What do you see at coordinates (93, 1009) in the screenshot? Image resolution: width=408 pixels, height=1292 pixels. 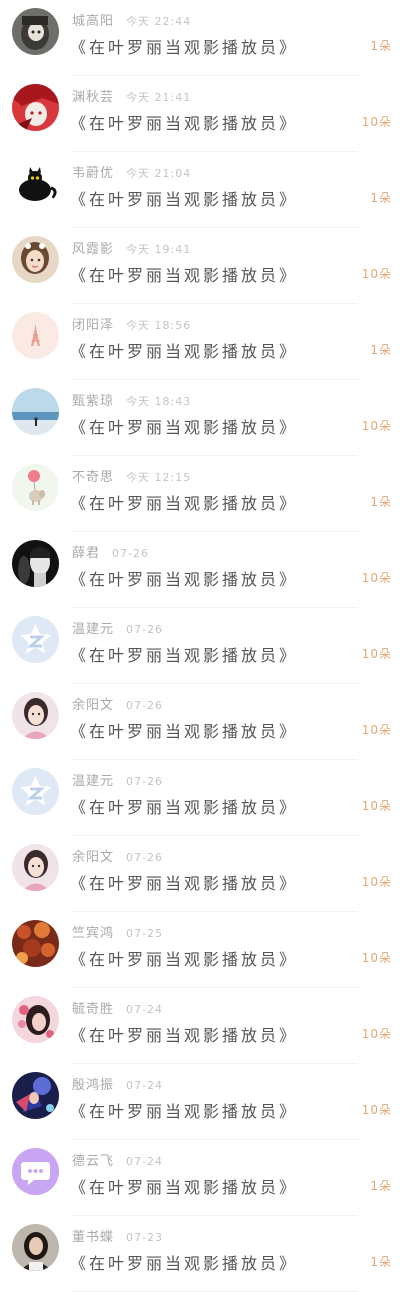 I see `sender-name: 毓奇胜` at bounding box center [93, 1009].